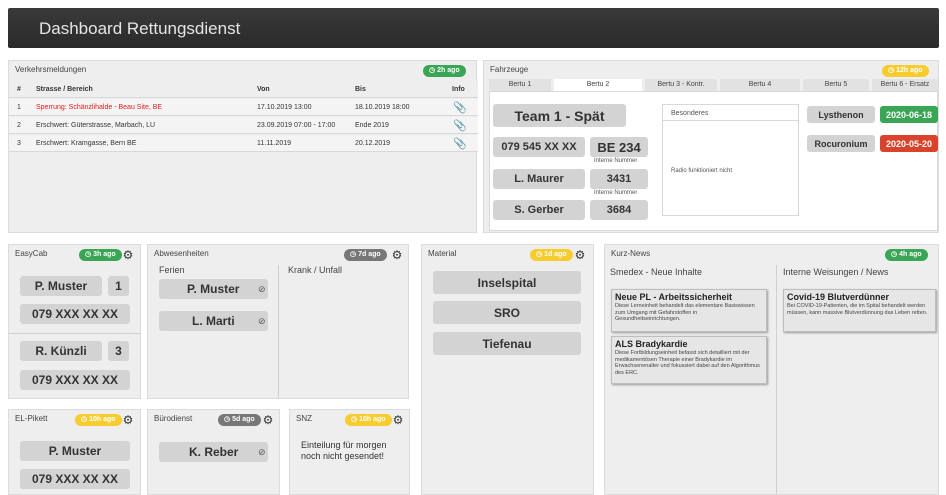  I want to click on vehicle-plate: BE 234, so click(619, 147).